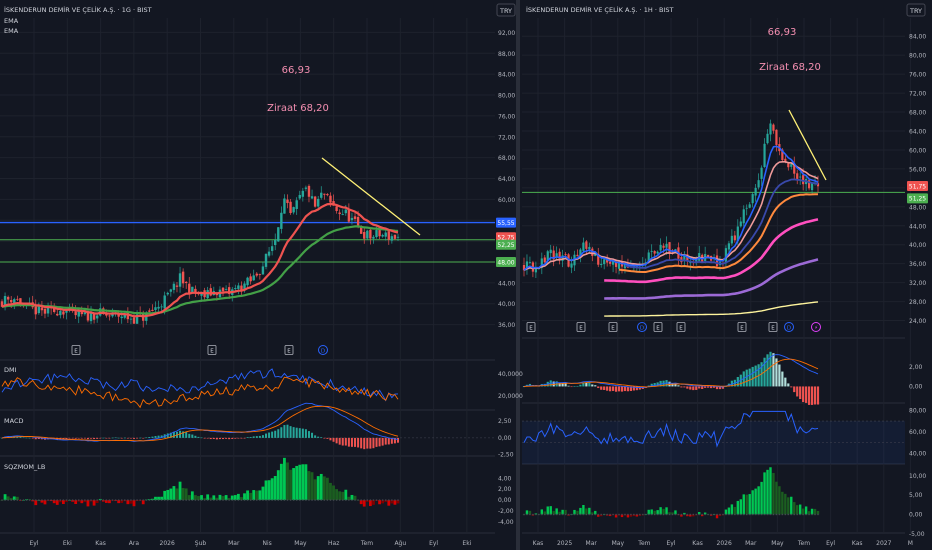 The height and width of the screenshot is (550, 932). Describe the element at coordinates (670, 543) in the screenshot. I see `right-time-tick: Eyl` at that location.